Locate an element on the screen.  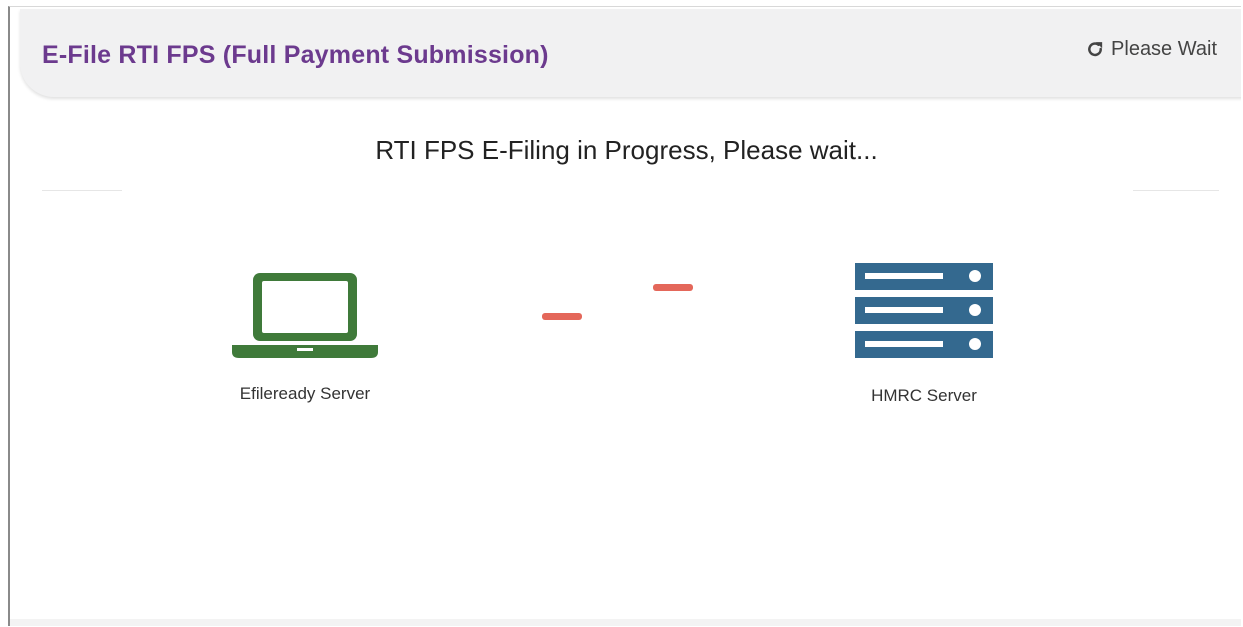
status-indicator: Please Wait is located at coordinates (1151, 49).